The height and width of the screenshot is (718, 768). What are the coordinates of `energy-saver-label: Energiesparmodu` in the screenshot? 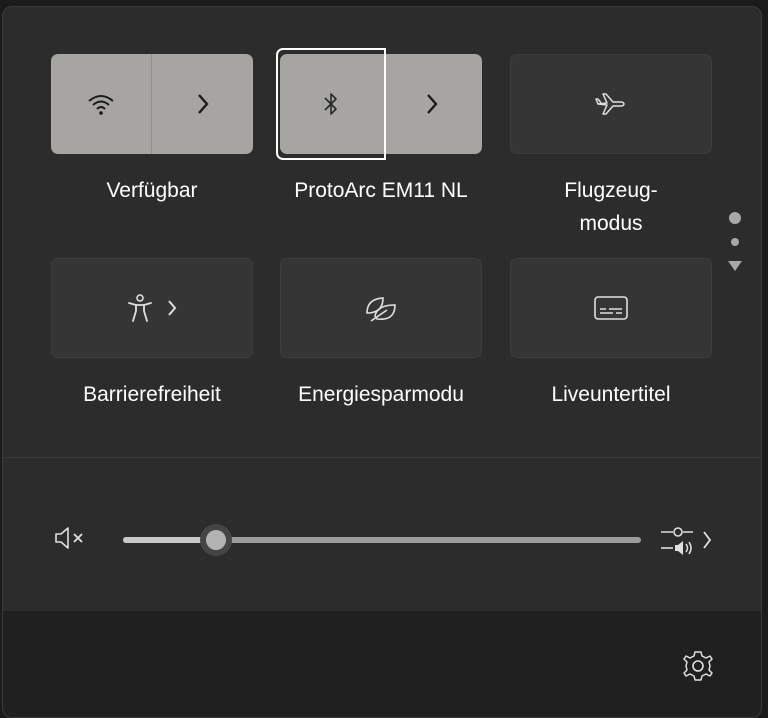 It's located at (381, 394).